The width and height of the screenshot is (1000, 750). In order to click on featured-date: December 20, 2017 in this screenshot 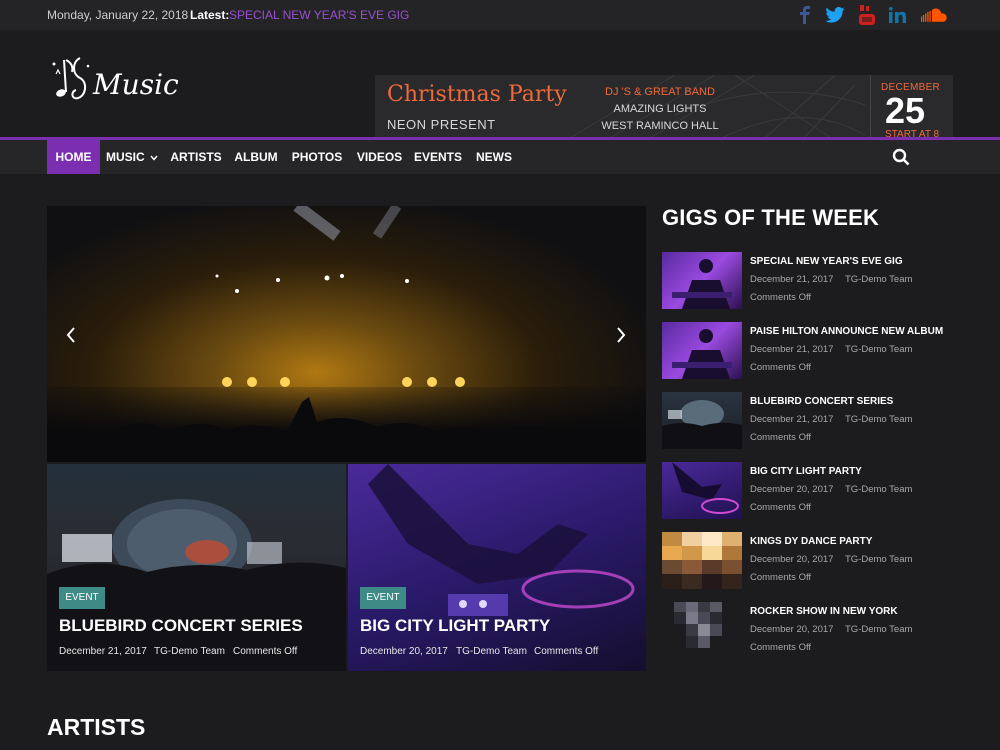, I will do `click(404, 651)`.